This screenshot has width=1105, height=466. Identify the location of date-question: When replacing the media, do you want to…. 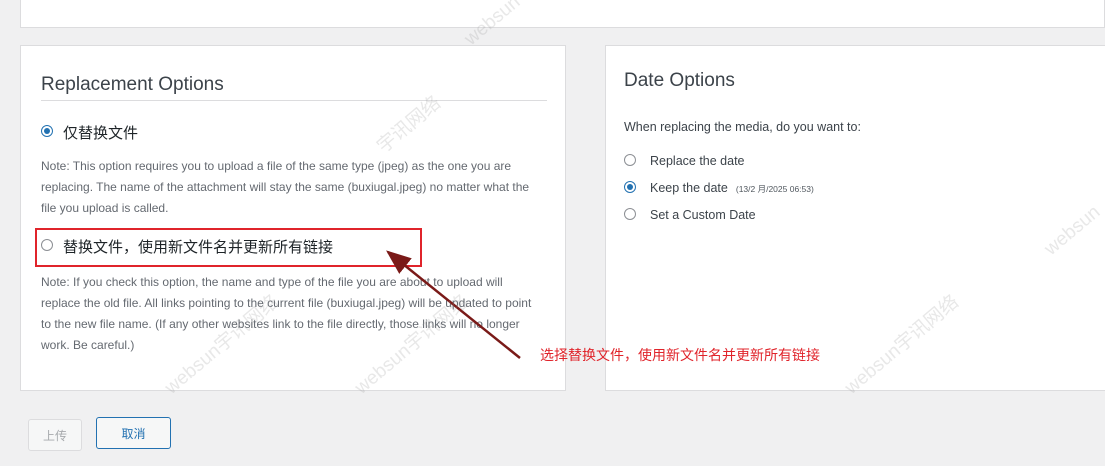
(742, 127).